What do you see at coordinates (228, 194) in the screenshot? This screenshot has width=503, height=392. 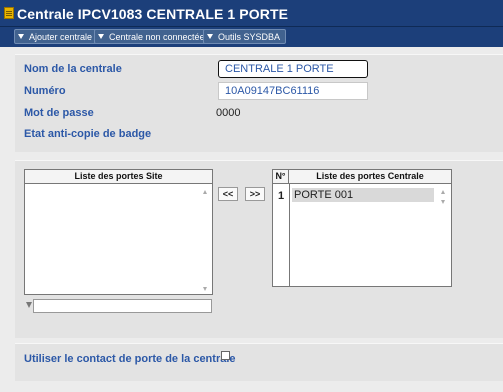 I see `move-to-site-button: <<` at bounding box center [228, 194].